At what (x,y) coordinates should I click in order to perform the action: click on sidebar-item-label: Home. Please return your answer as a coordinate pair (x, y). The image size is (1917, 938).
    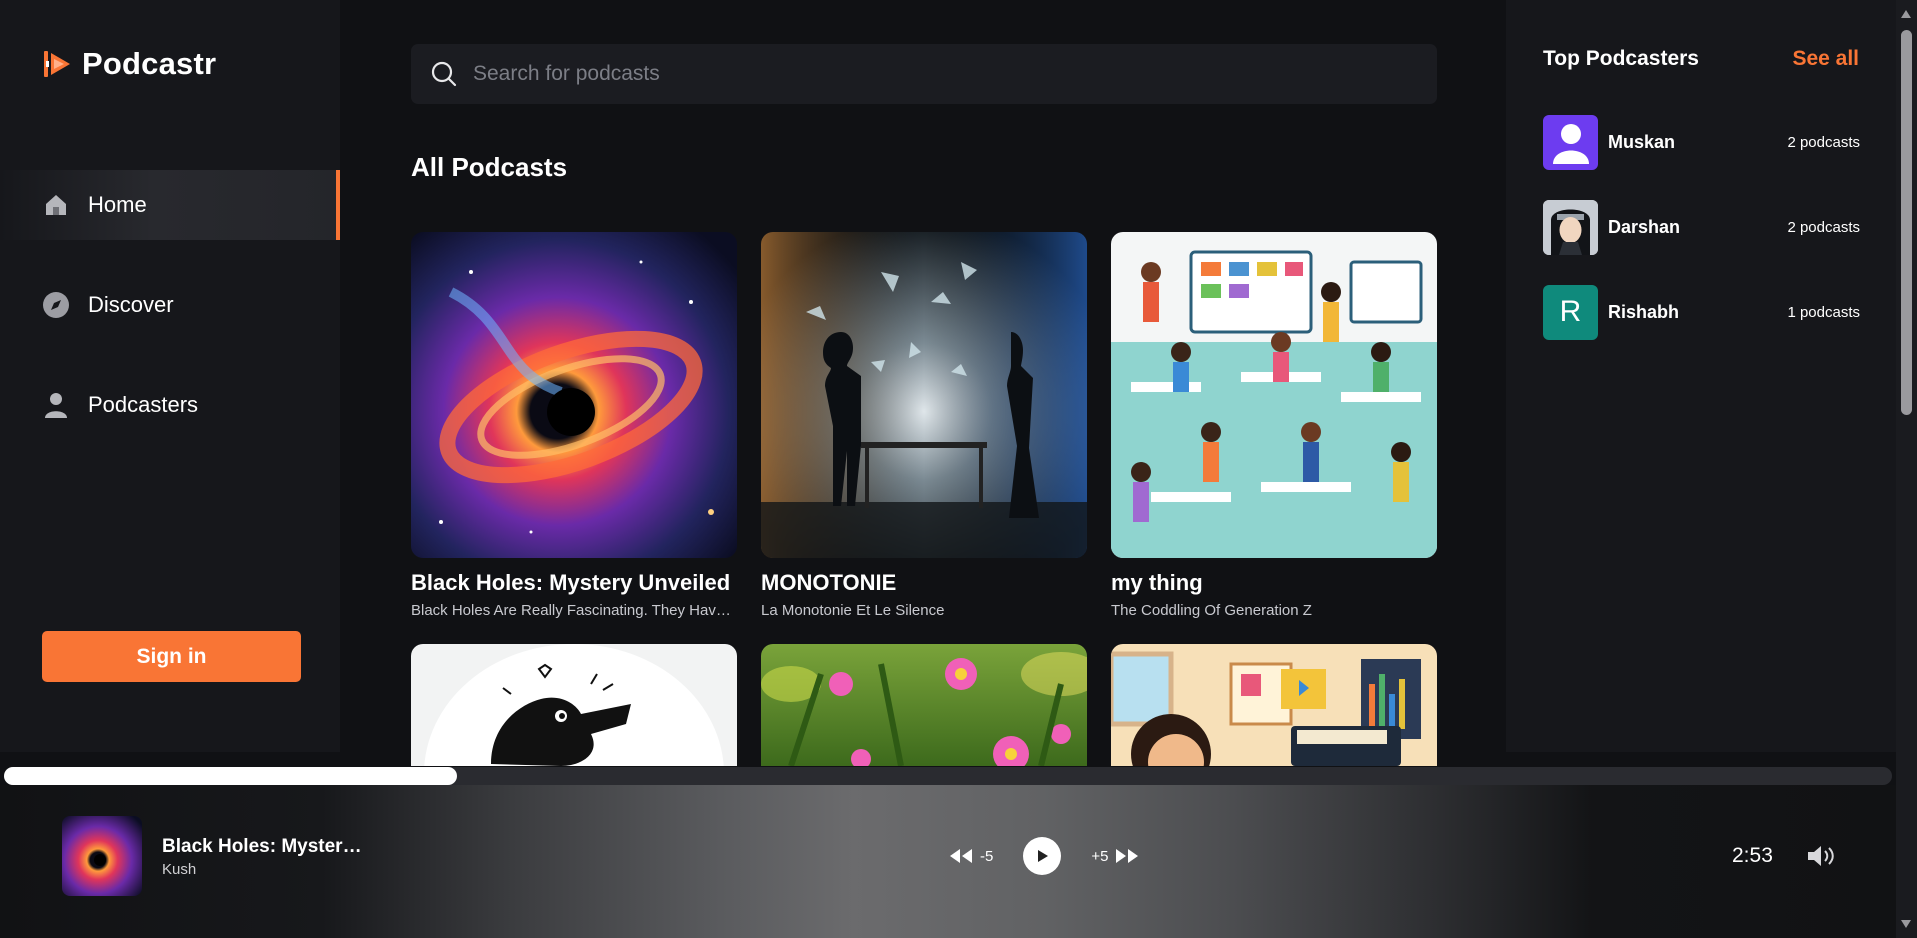
    Looking at the image, I should click on (117, 204).